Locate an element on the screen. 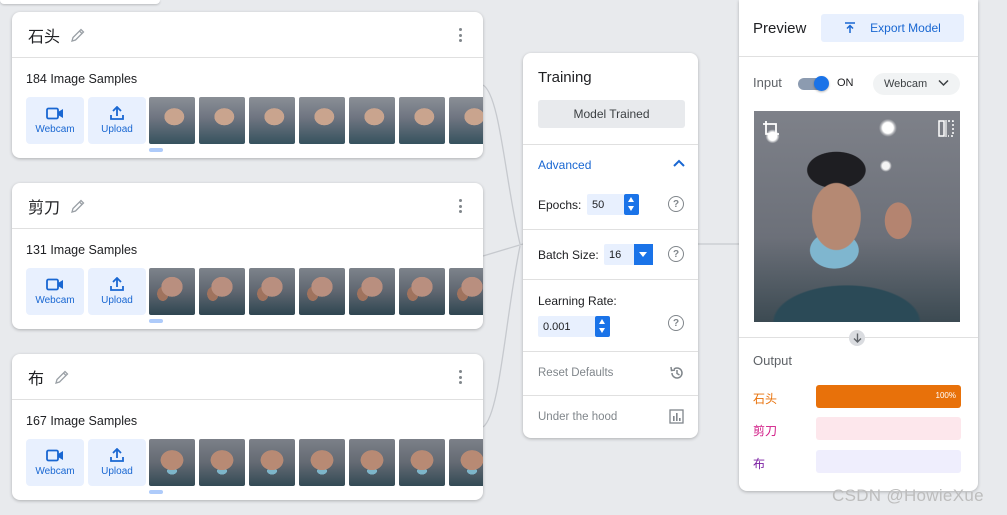 This screenshot has width=1007, height=515. history-icon is located at coordinates (677, 373).